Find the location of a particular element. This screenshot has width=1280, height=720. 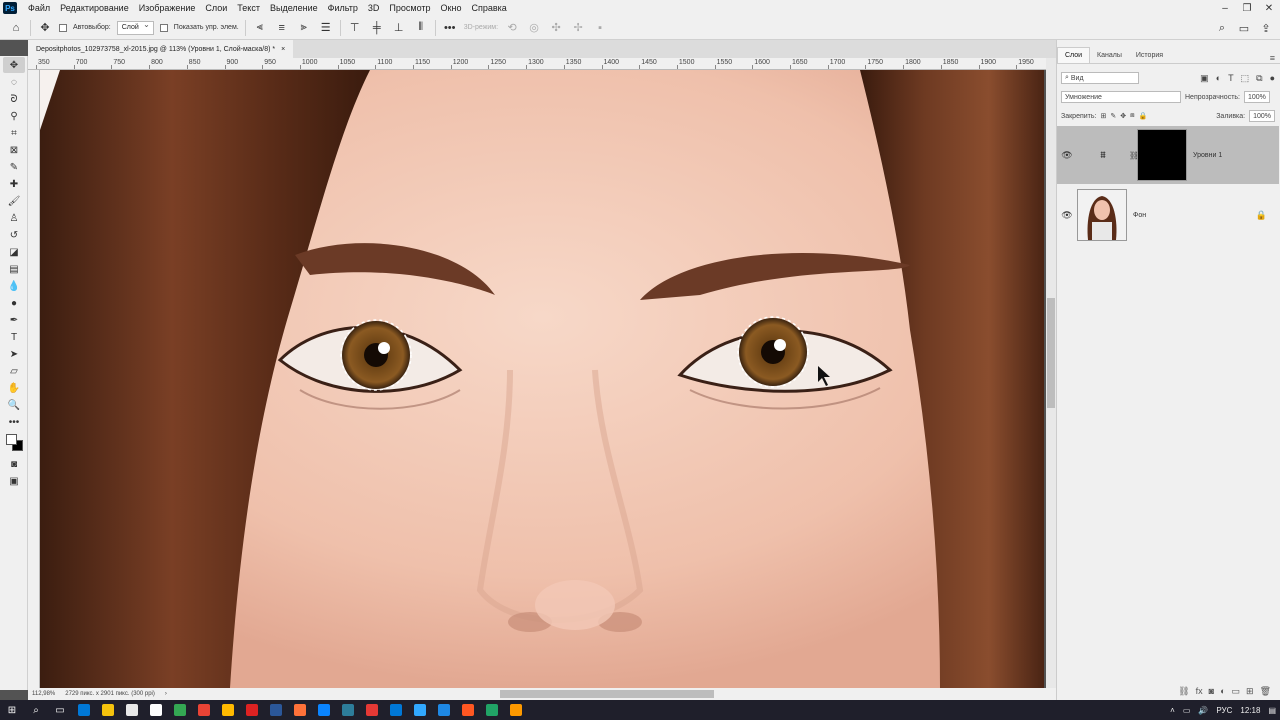

layer-thumbnail is located at coordinates (1102, 215).